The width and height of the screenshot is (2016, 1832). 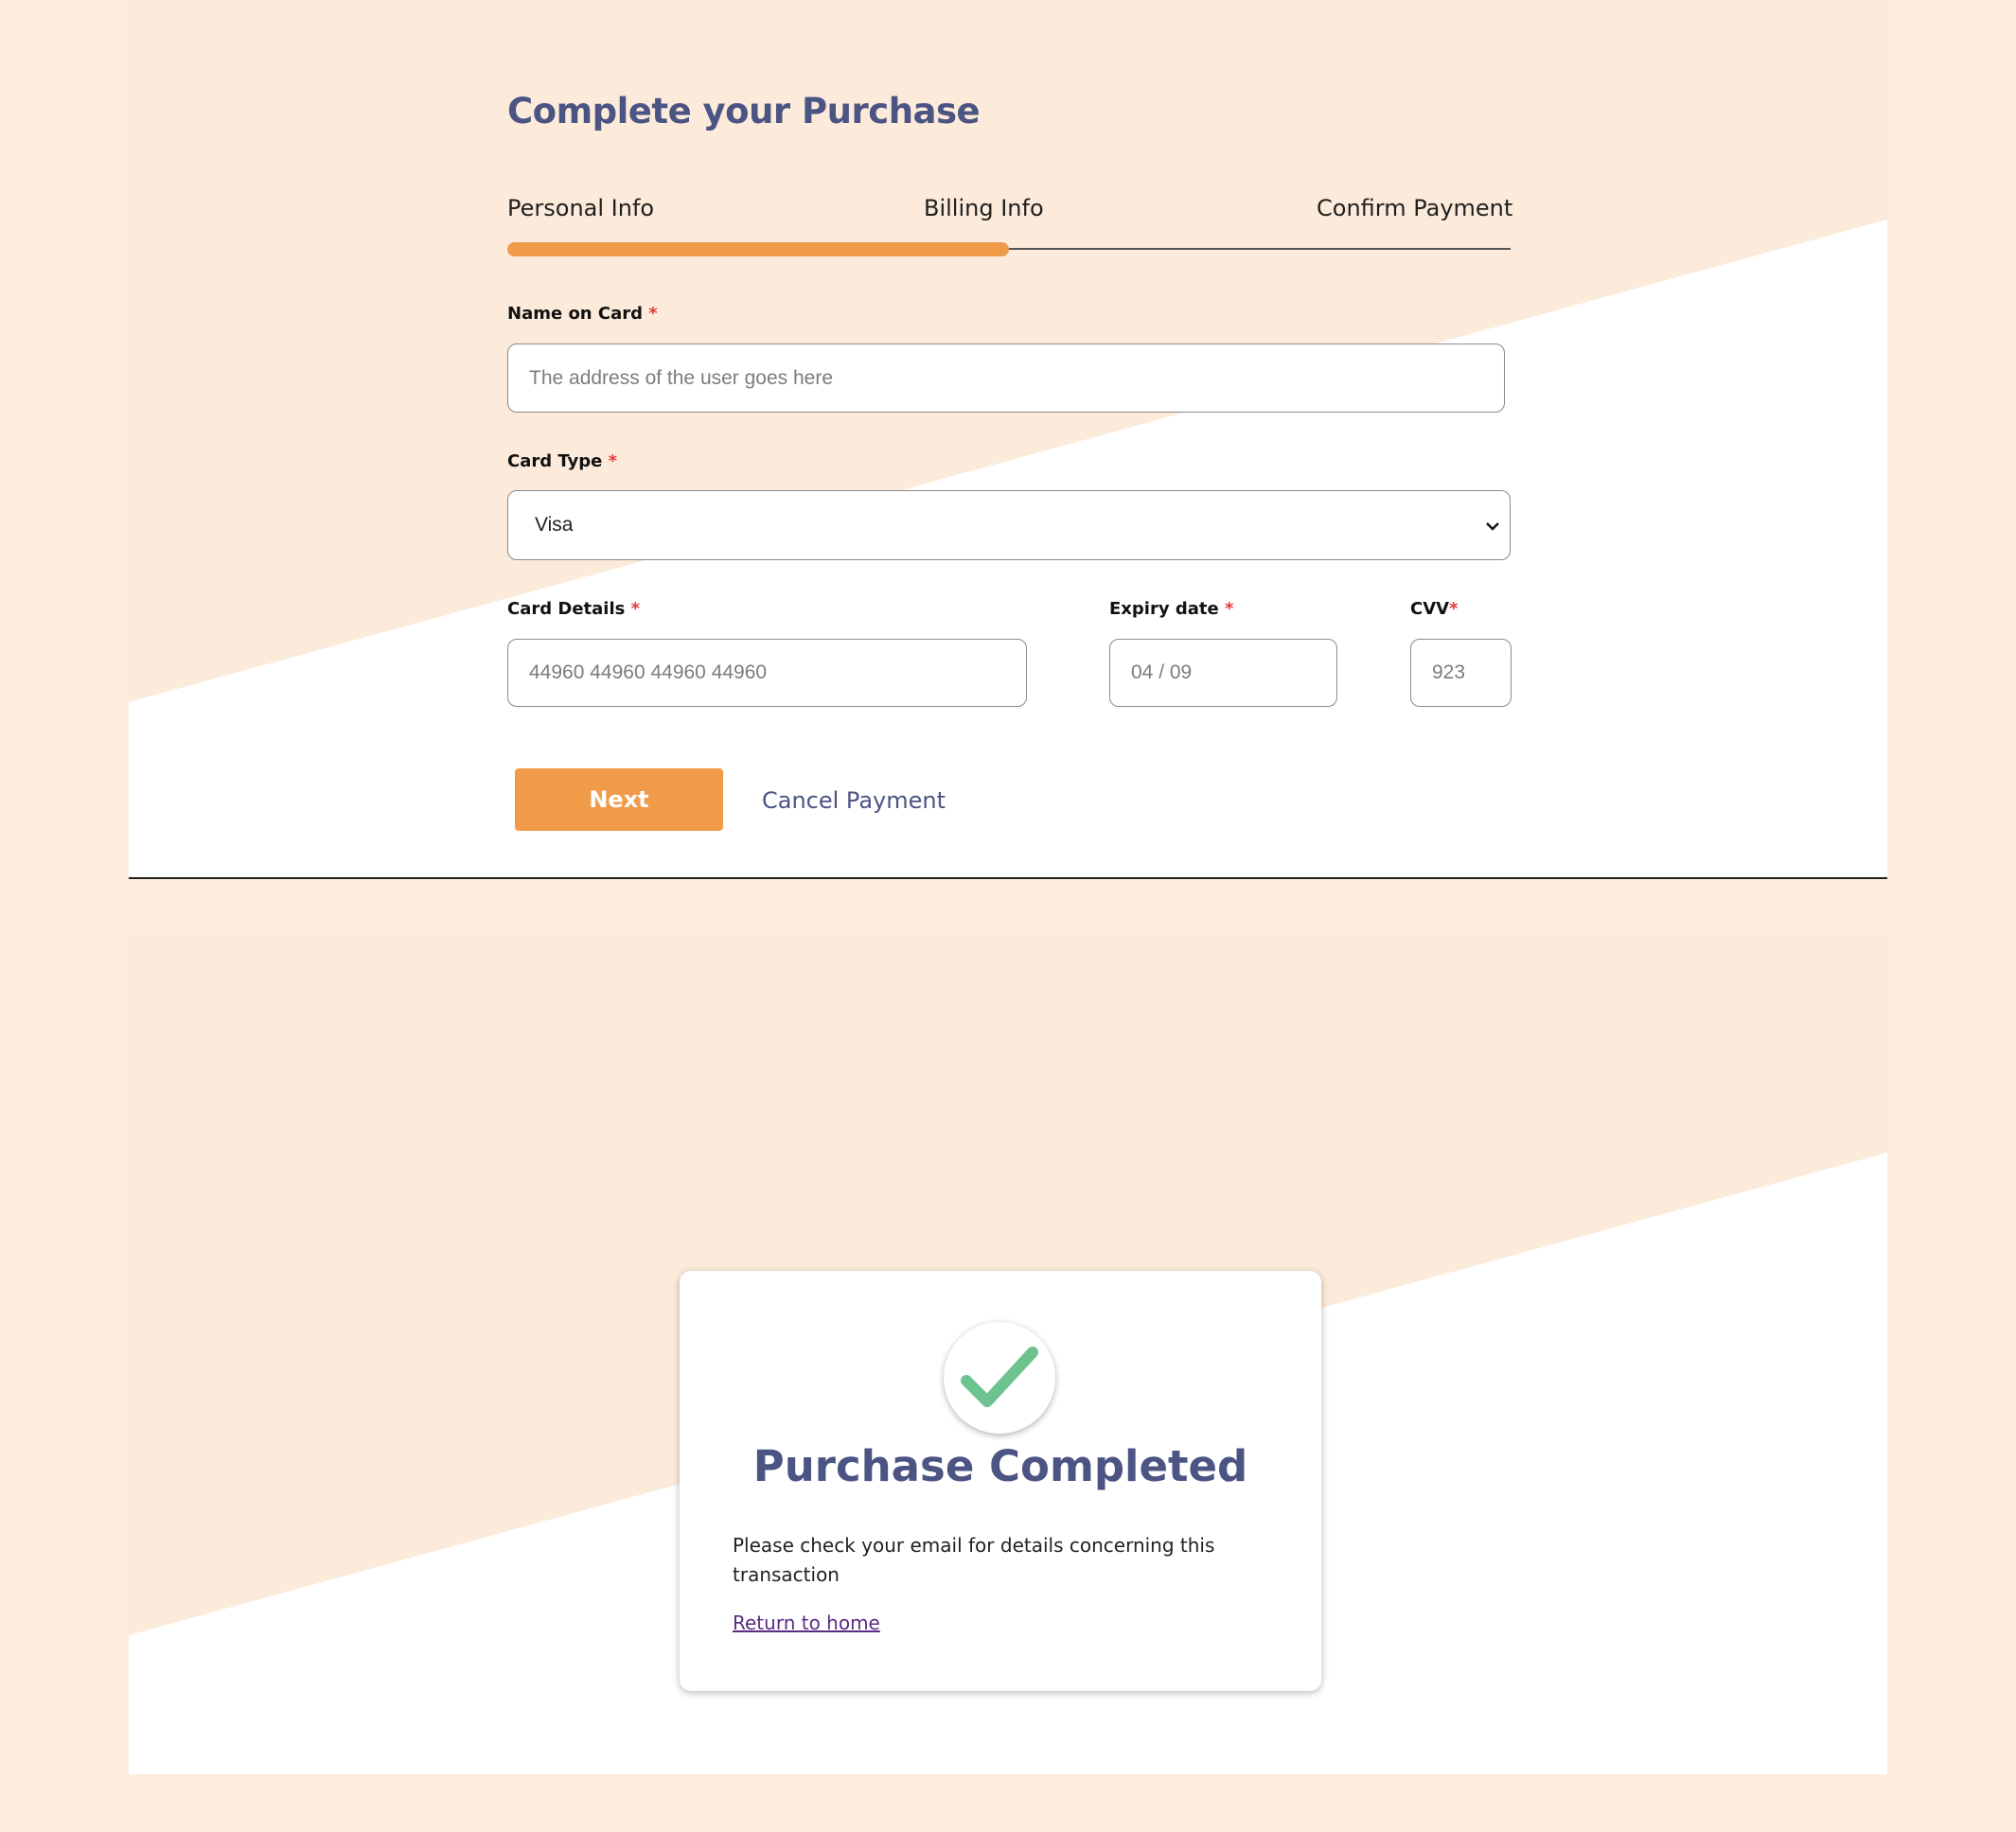 What do you see at coordinates (1164, 609) in the screenshot?
I see `expiry-date-label-text: Expiry date` at bounding box center [1164, 609].